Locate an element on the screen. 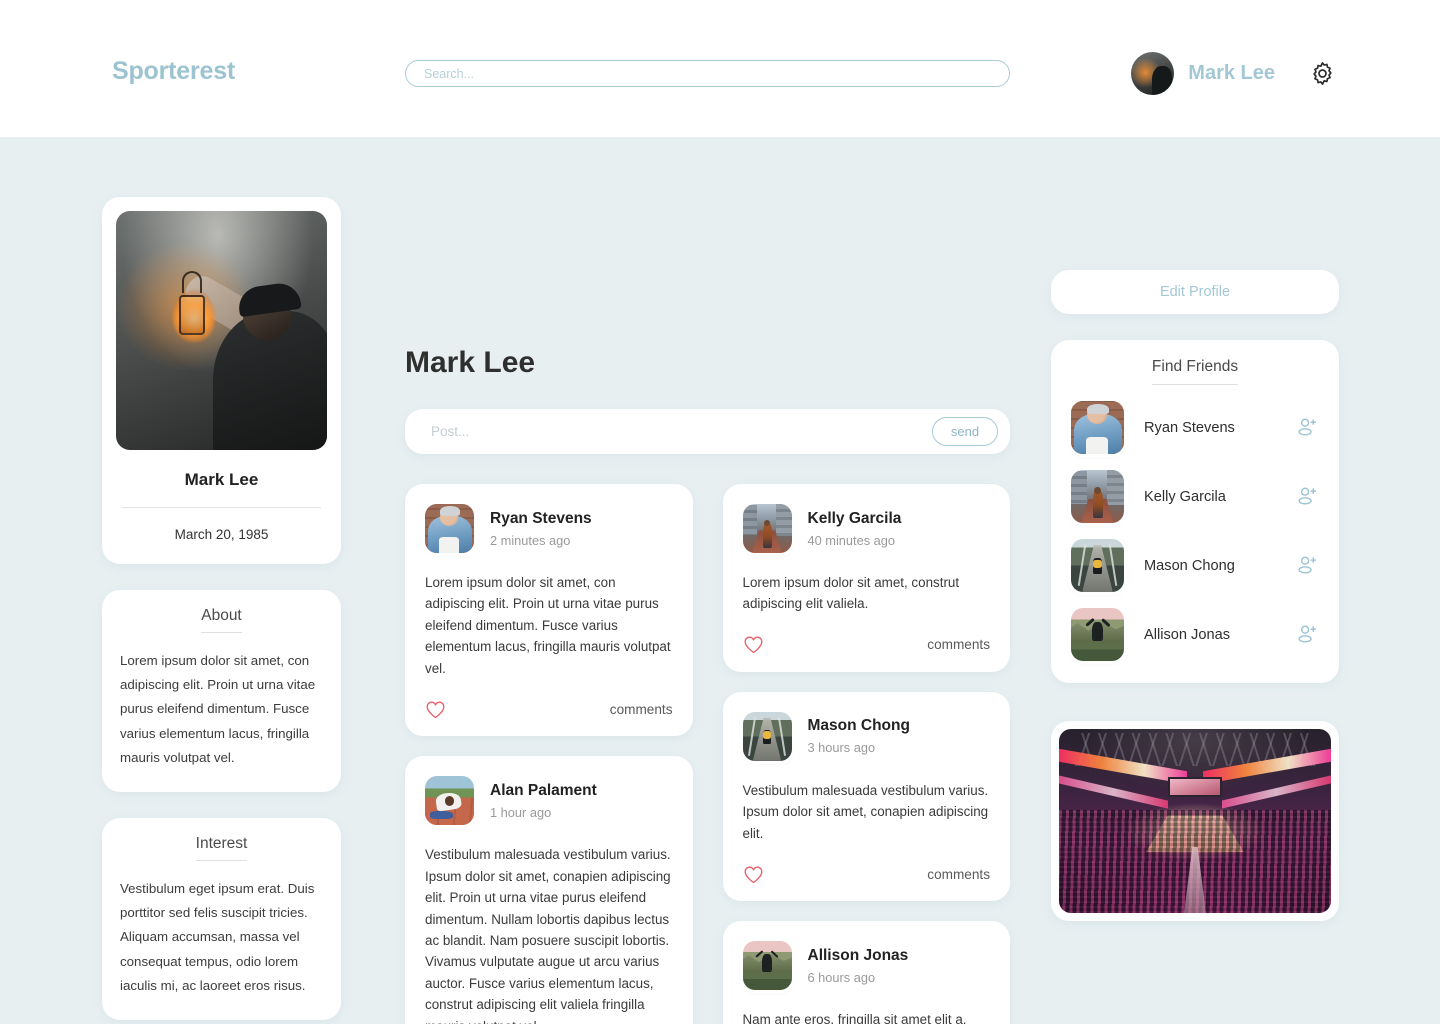 This screenshot has width=1440, height=1024. post-header: Mason Chong 3 hours ago is located at coordinates (866, 736).